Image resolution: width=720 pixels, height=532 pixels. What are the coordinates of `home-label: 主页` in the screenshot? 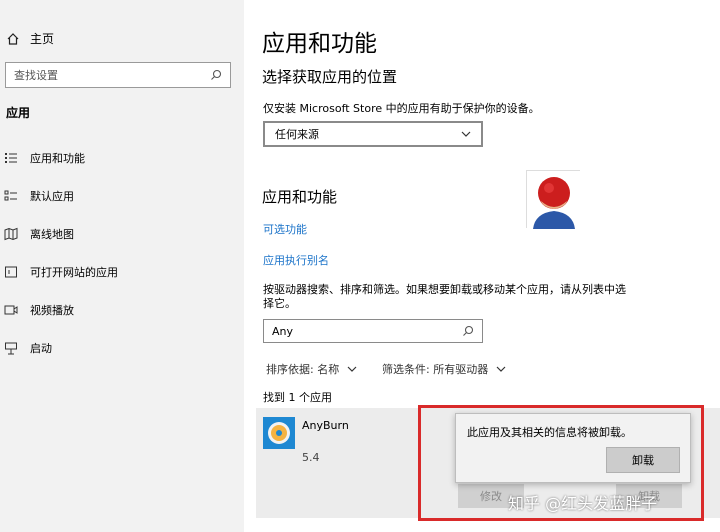 It's located at (42, 39).